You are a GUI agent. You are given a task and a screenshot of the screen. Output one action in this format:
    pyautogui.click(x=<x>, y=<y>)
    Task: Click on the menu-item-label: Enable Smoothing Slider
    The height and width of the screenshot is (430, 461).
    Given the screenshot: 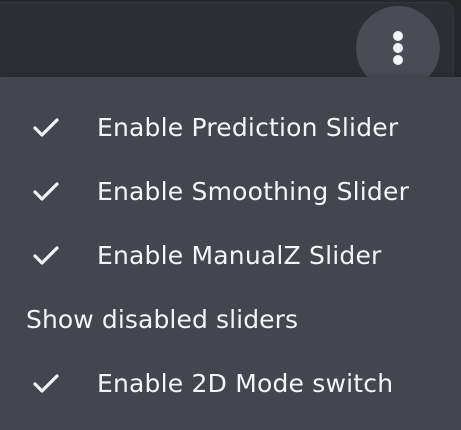 What is the action you would take?
    pyautogui.click(x=253, y=191)
    